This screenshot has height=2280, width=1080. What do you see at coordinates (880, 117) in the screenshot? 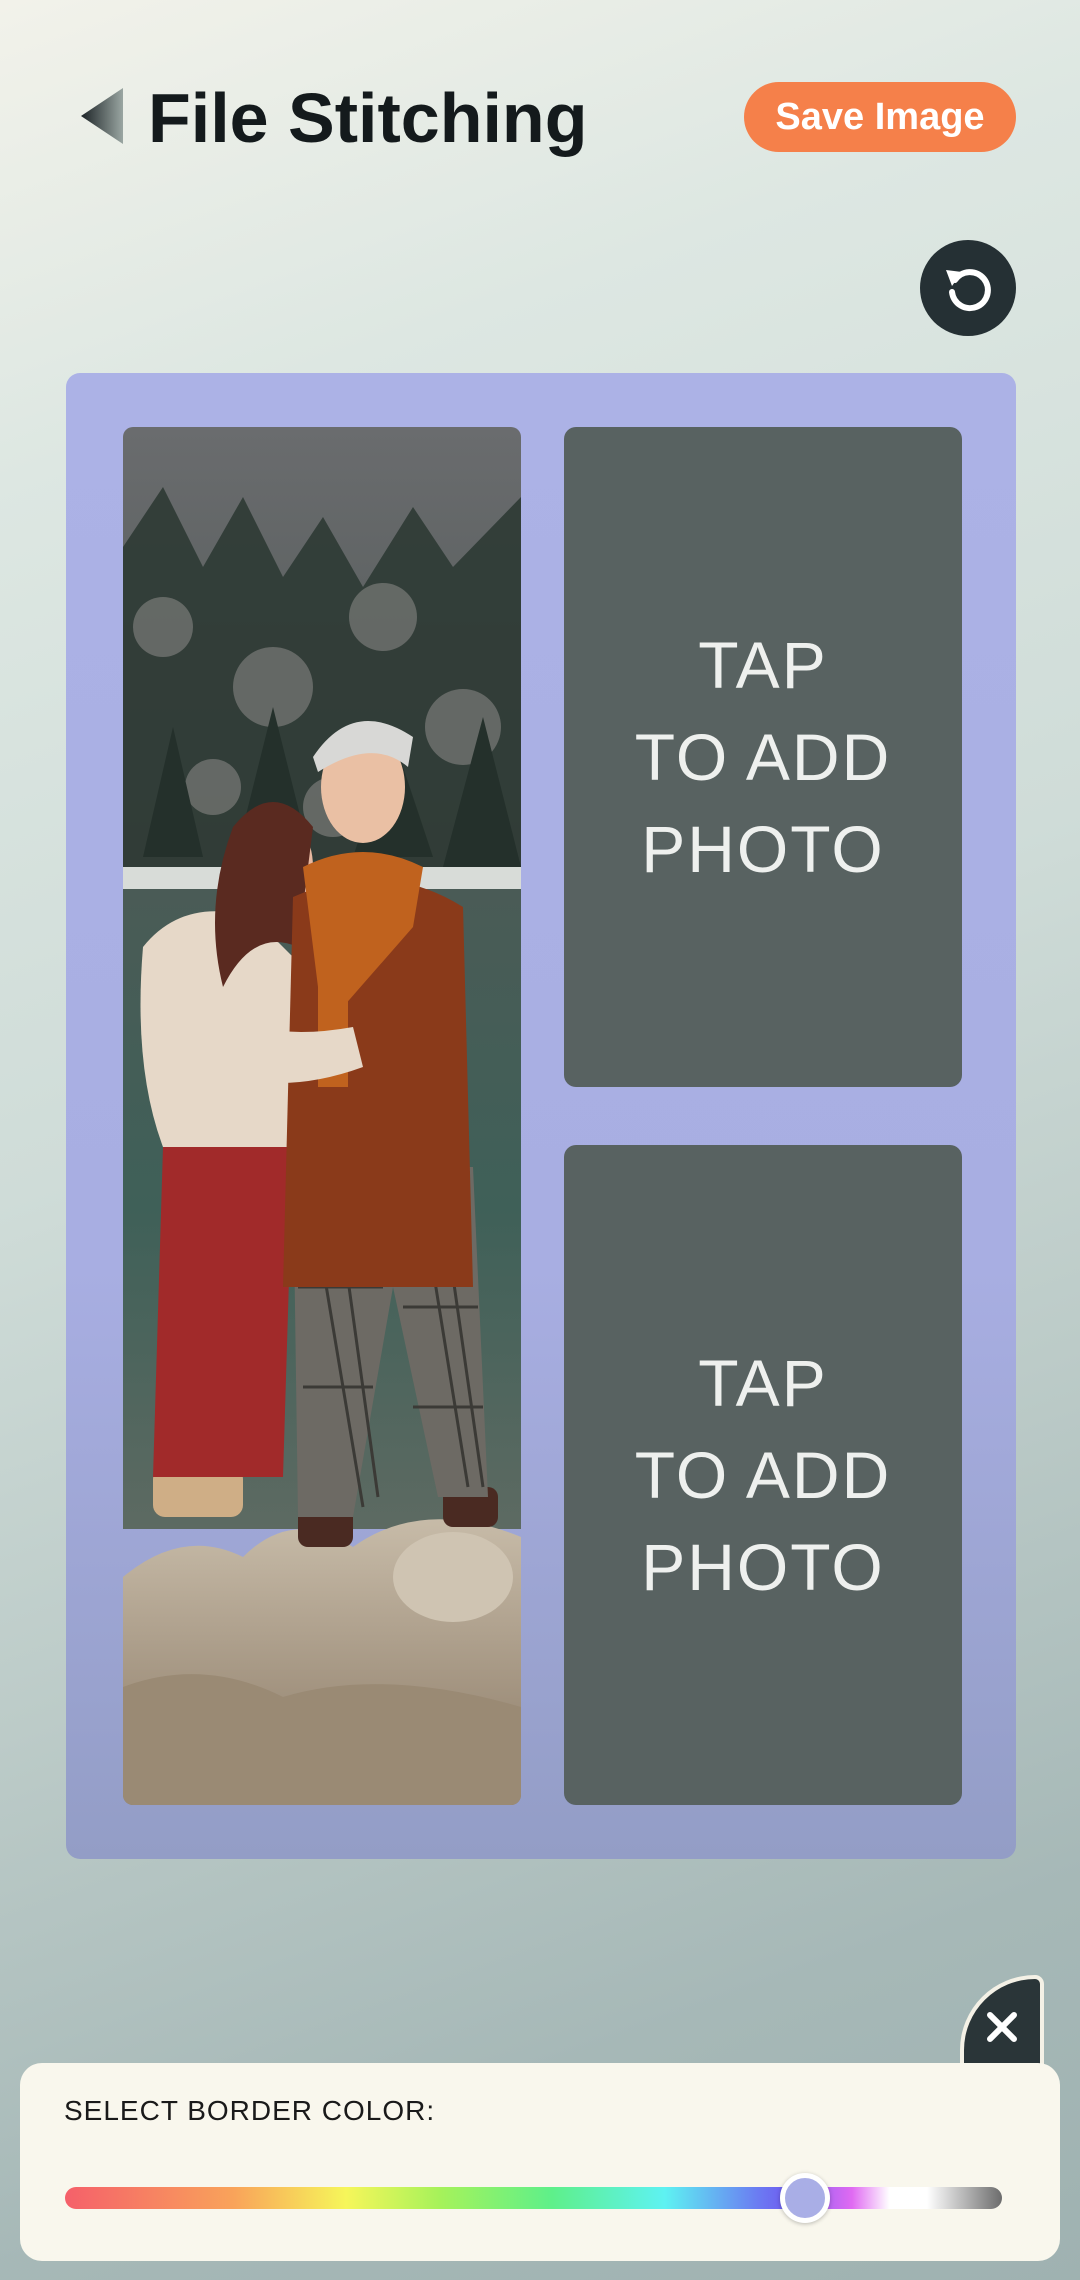
I see `save-image-button: Save Image` at bounding box center [880, 117].